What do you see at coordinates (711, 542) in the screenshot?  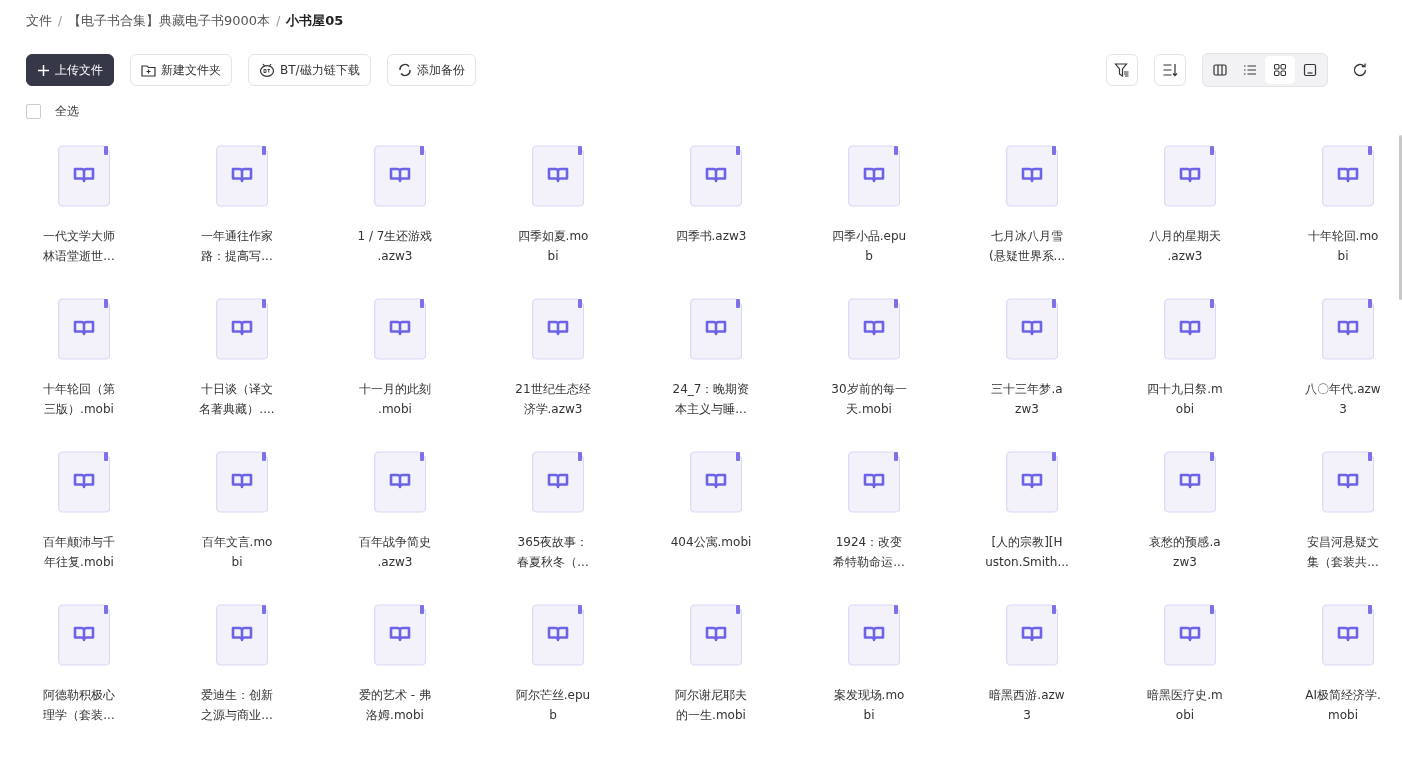 I see `file-name: 404公寓.mobi` at bounding box center [711, 542].